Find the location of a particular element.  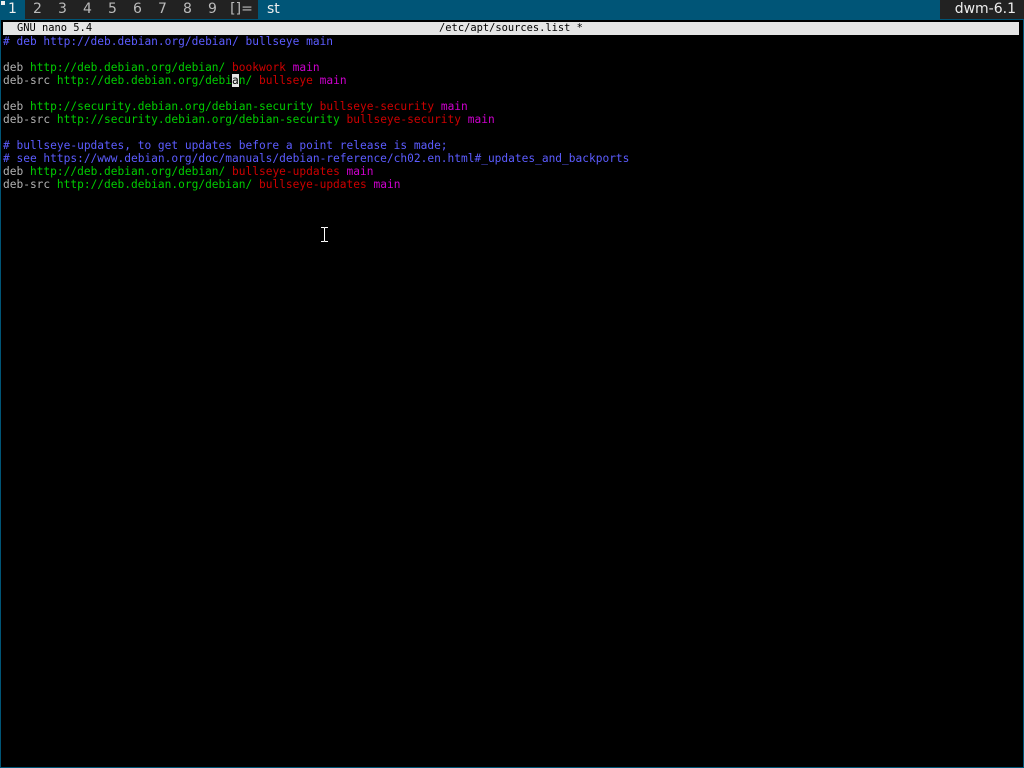

text-cursor: a is located at coordinates (235, 80).